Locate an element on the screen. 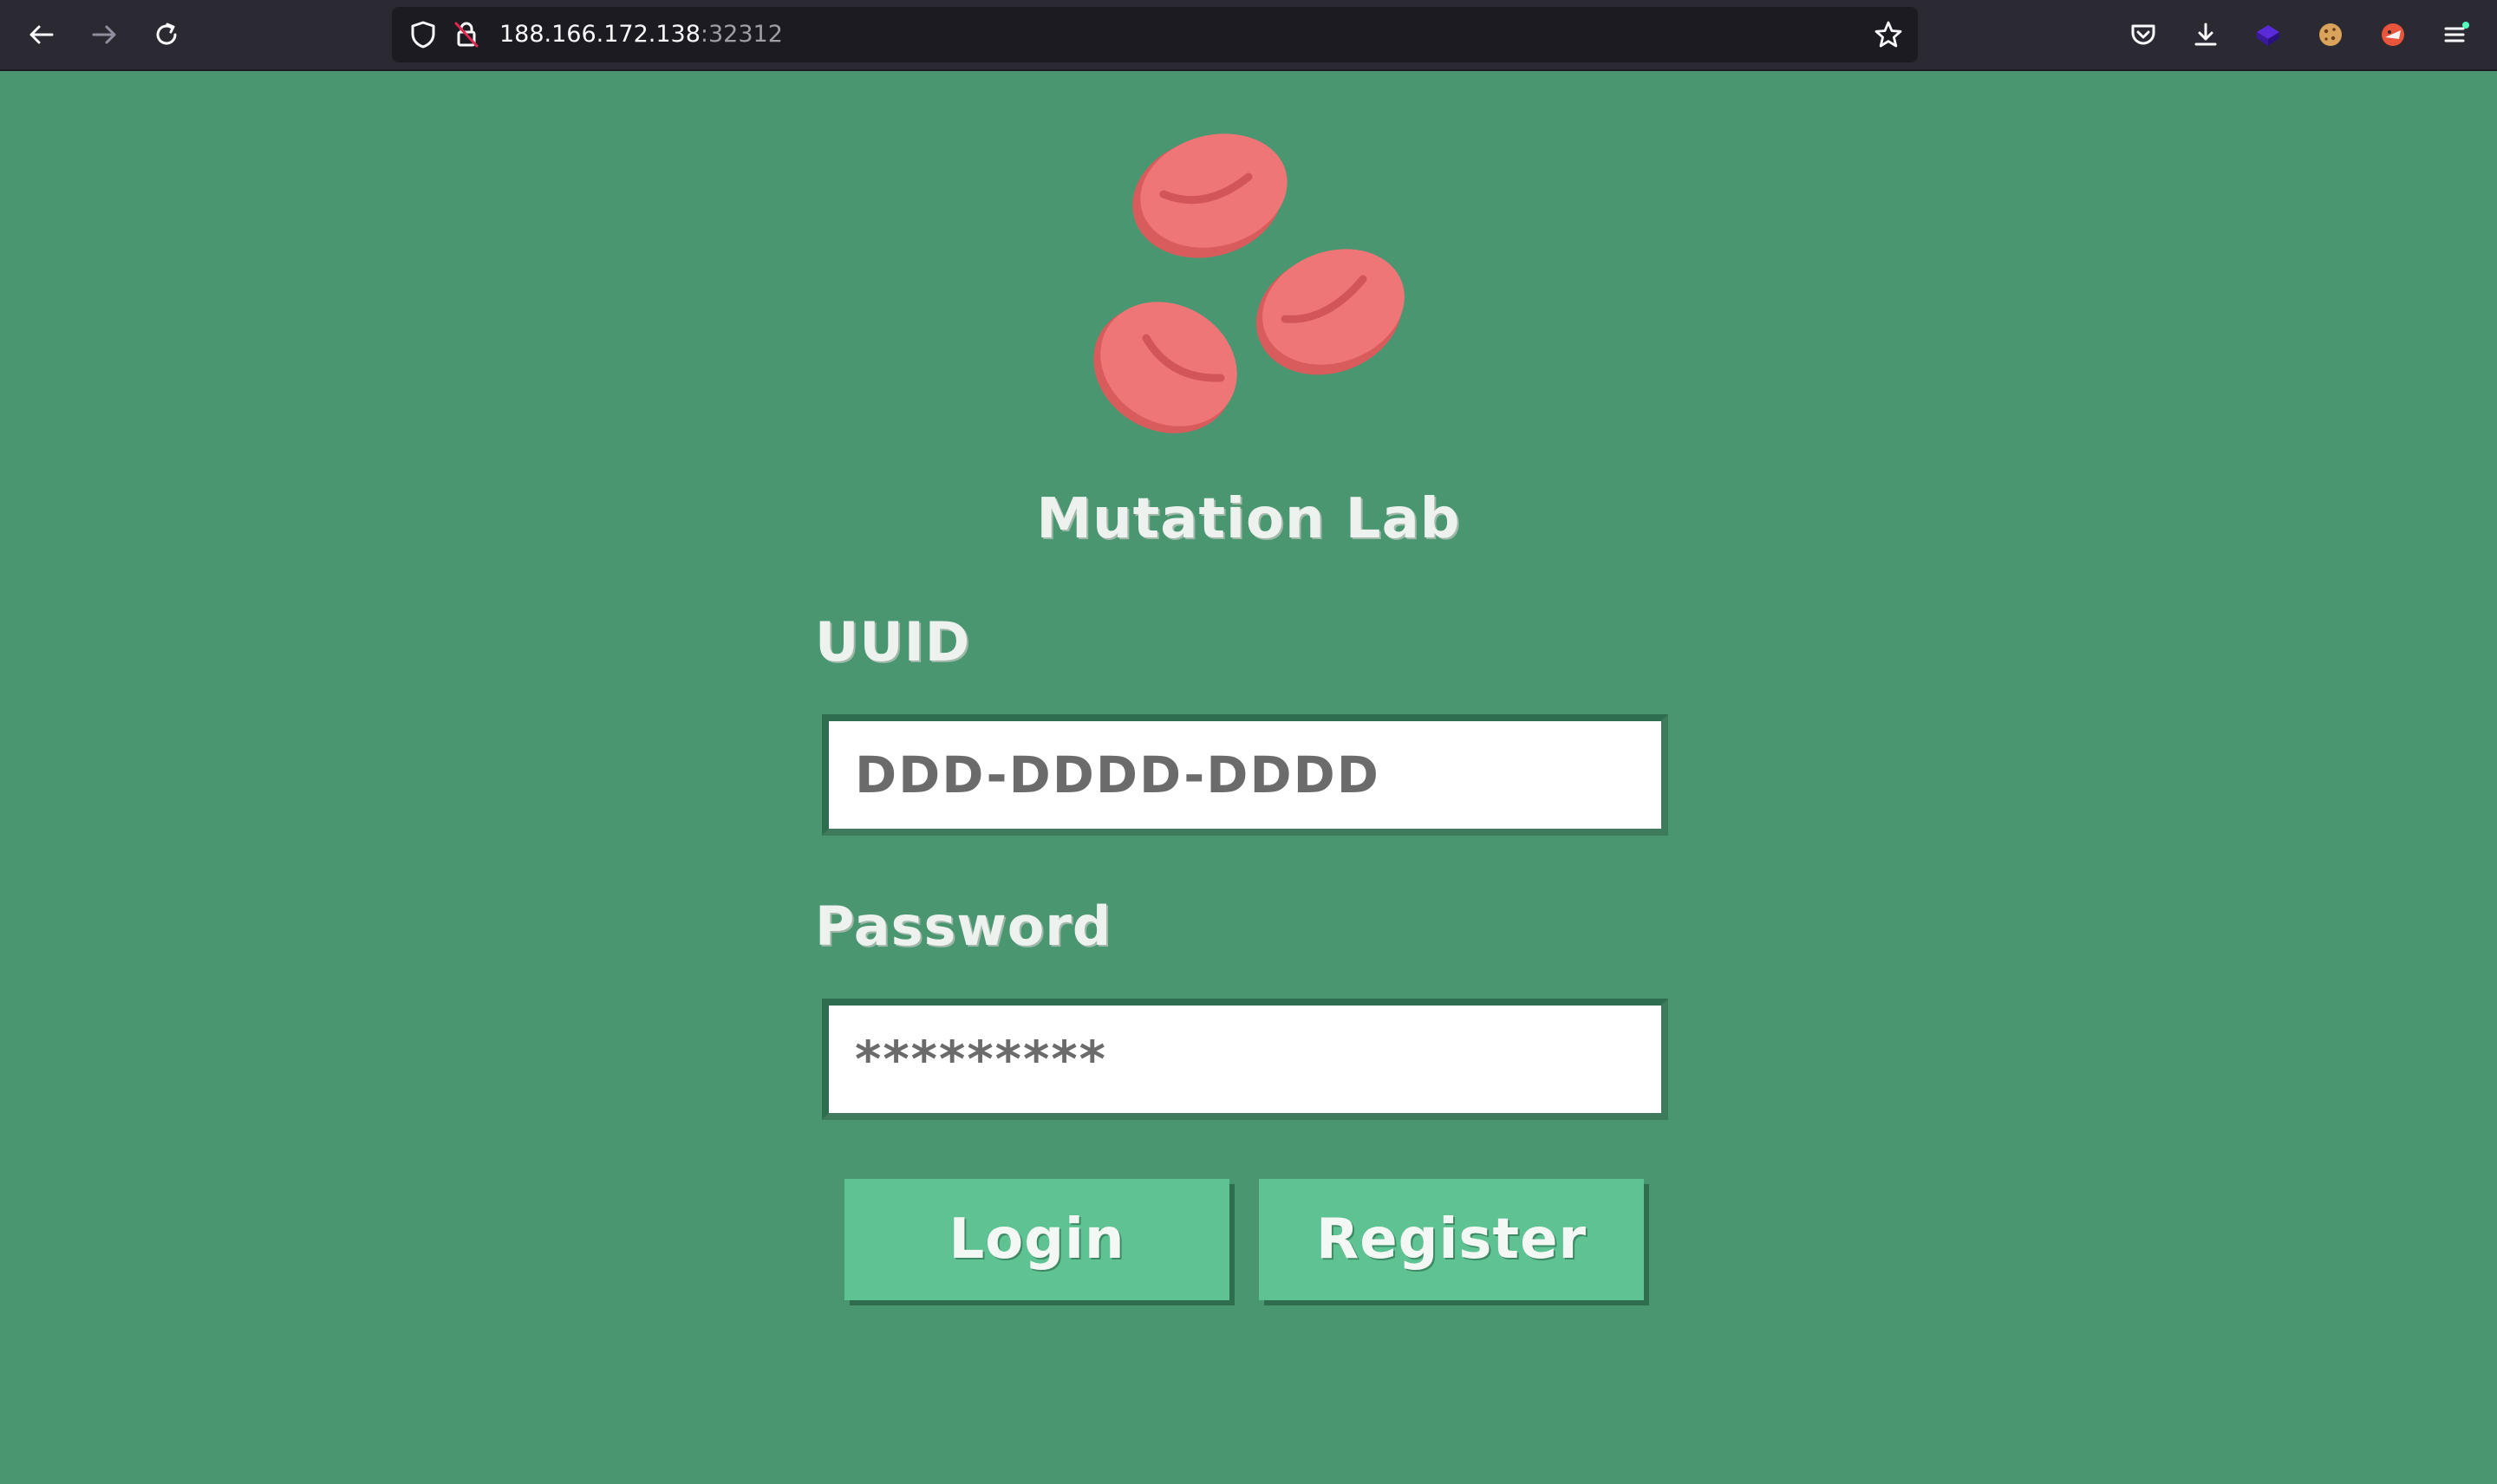 This screenshot has height=1484, width=2497. url-text: 188.166.172.138:32312 is located at coordinates (641, 34).